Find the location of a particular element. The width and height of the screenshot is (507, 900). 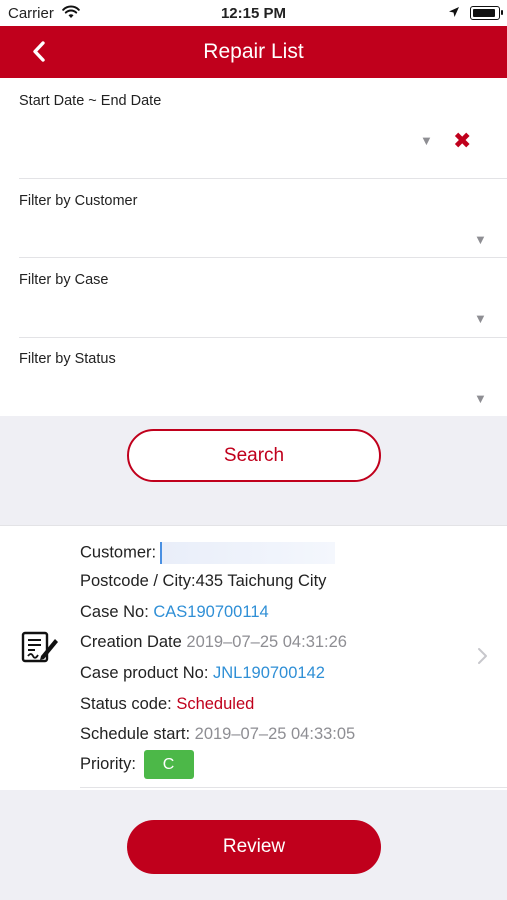

filter-status: Filter by Status ▼ is located at coordinates (253, 377).